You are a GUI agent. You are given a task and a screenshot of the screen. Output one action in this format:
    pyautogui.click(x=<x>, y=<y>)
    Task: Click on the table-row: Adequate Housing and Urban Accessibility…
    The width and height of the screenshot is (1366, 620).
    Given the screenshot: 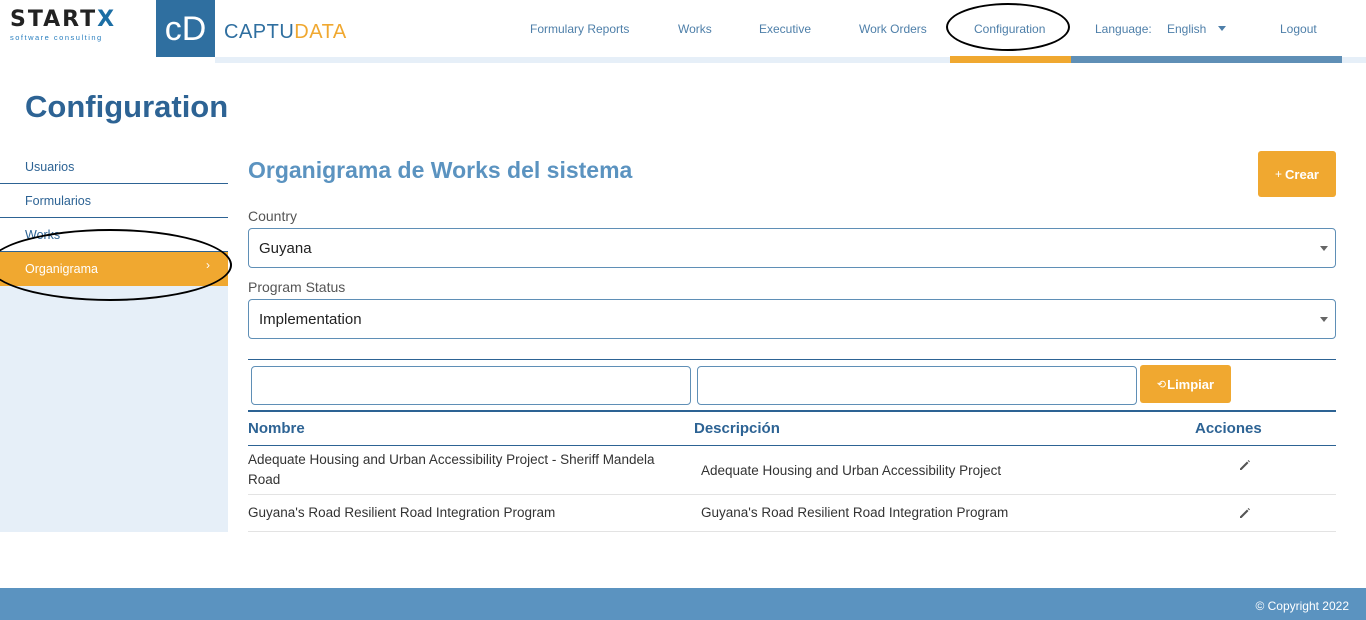 What is the action you would take?
    pyautogui.click(x=792, y=470)
    